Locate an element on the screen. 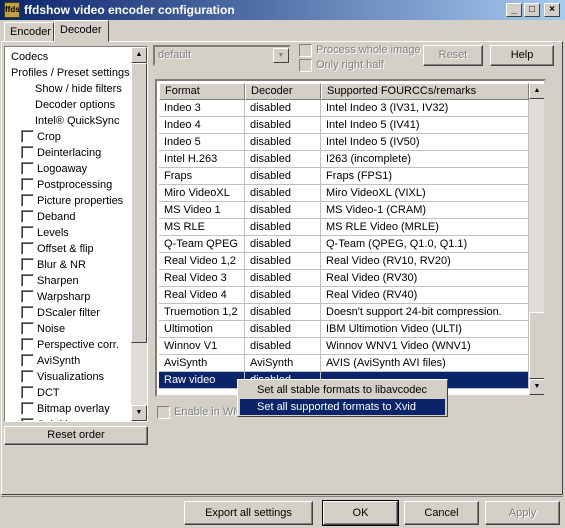  export-settings-button: Export all settings is located at coordinates (248, 513).